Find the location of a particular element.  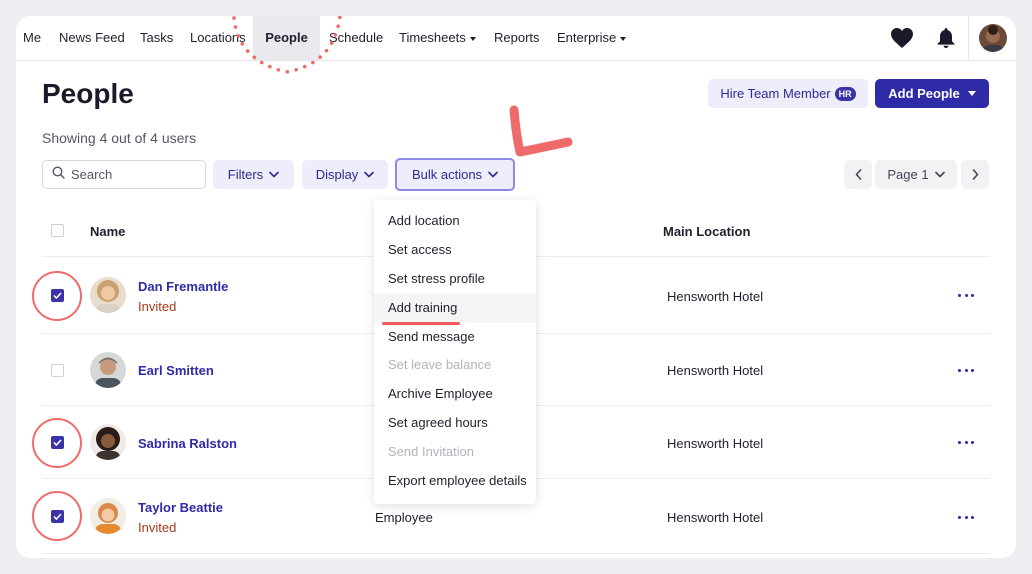

menu-item-set-access: Set access is located at coordinates (455, 250).